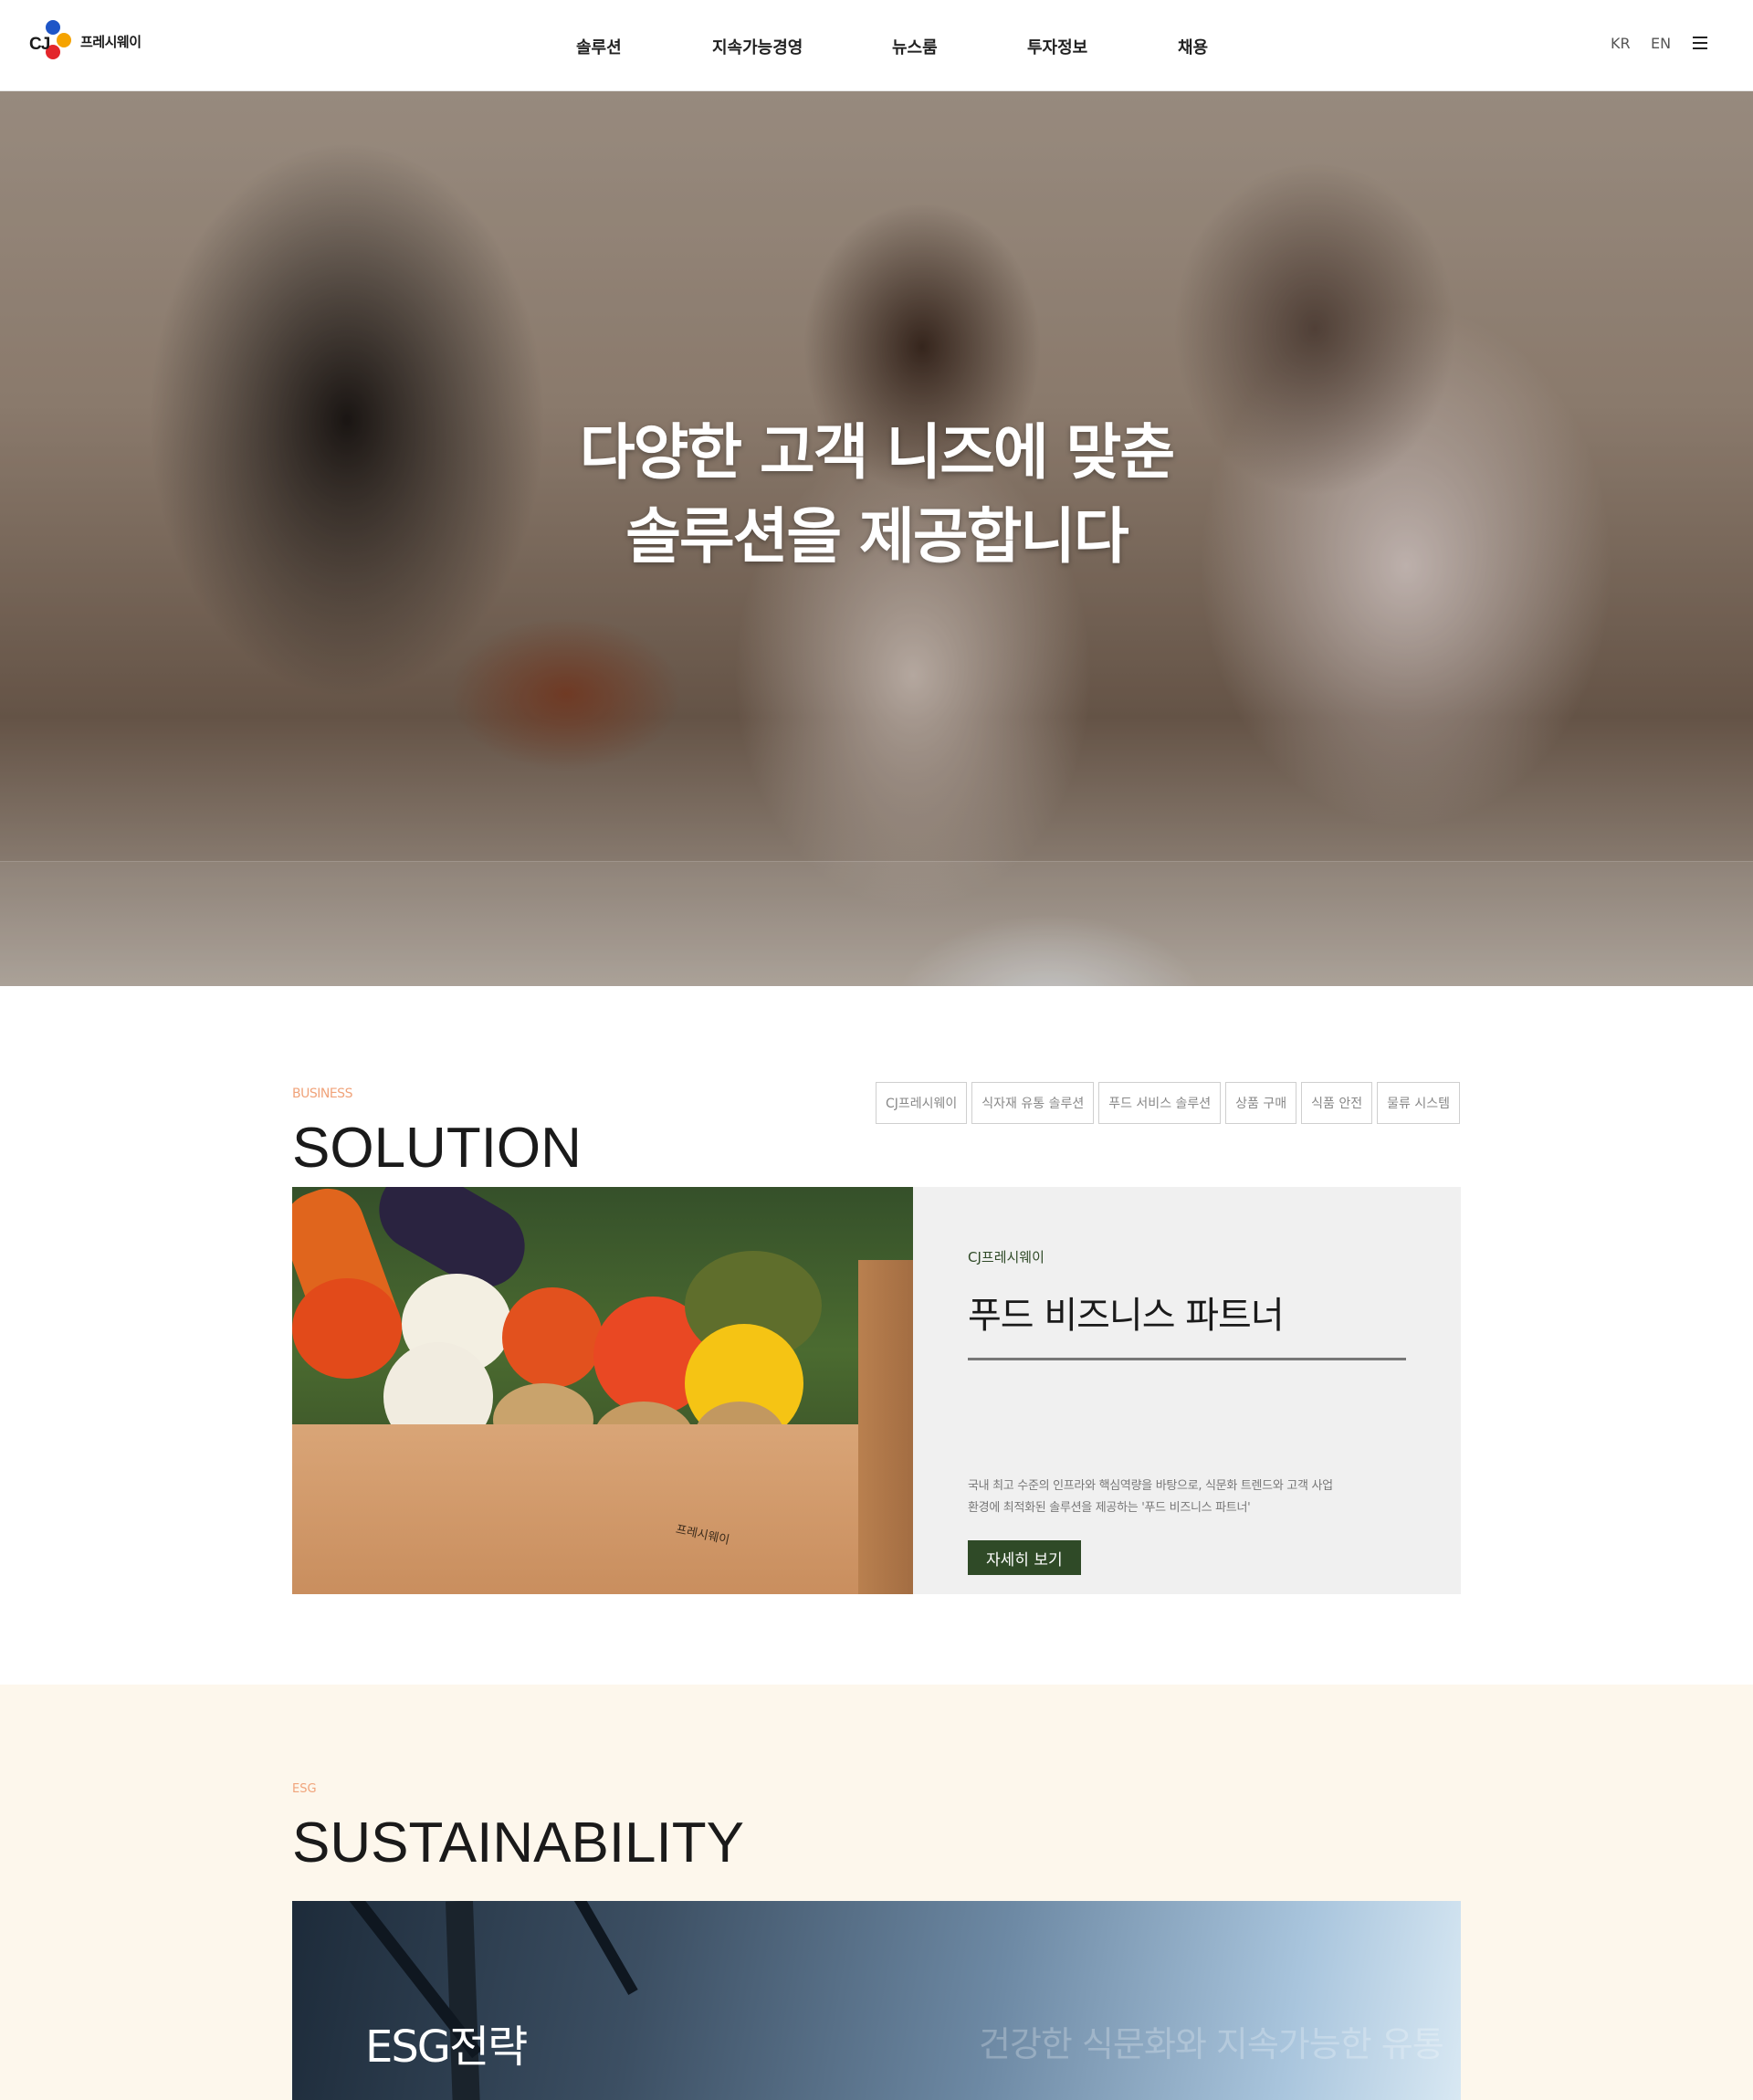  Describe the element at coordinates (876, 495) in the screenshot. I see `hero-title: 다양한 고객 니즈에 맞춘 솔루션을 제공합니다` at that location.